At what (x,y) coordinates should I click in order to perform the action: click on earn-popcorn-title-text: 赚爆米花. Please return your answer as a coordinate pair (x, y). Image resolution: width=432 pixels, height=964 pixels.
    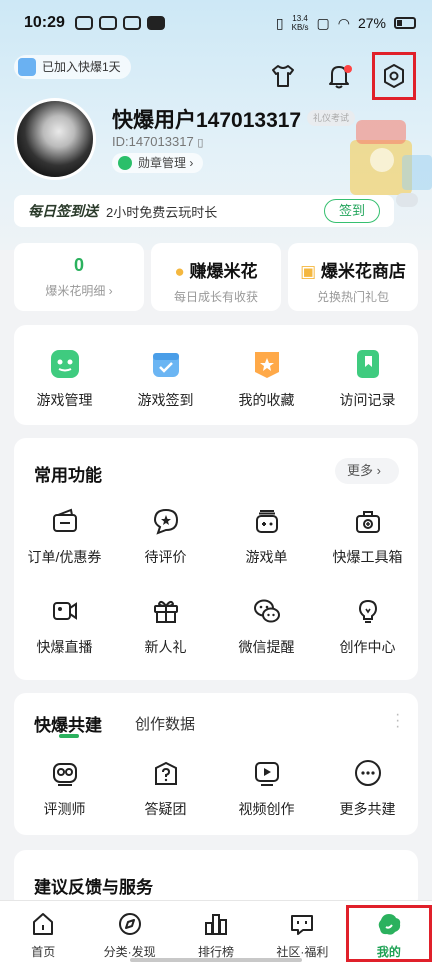
    Looking at the image, I should click on (223, 271).